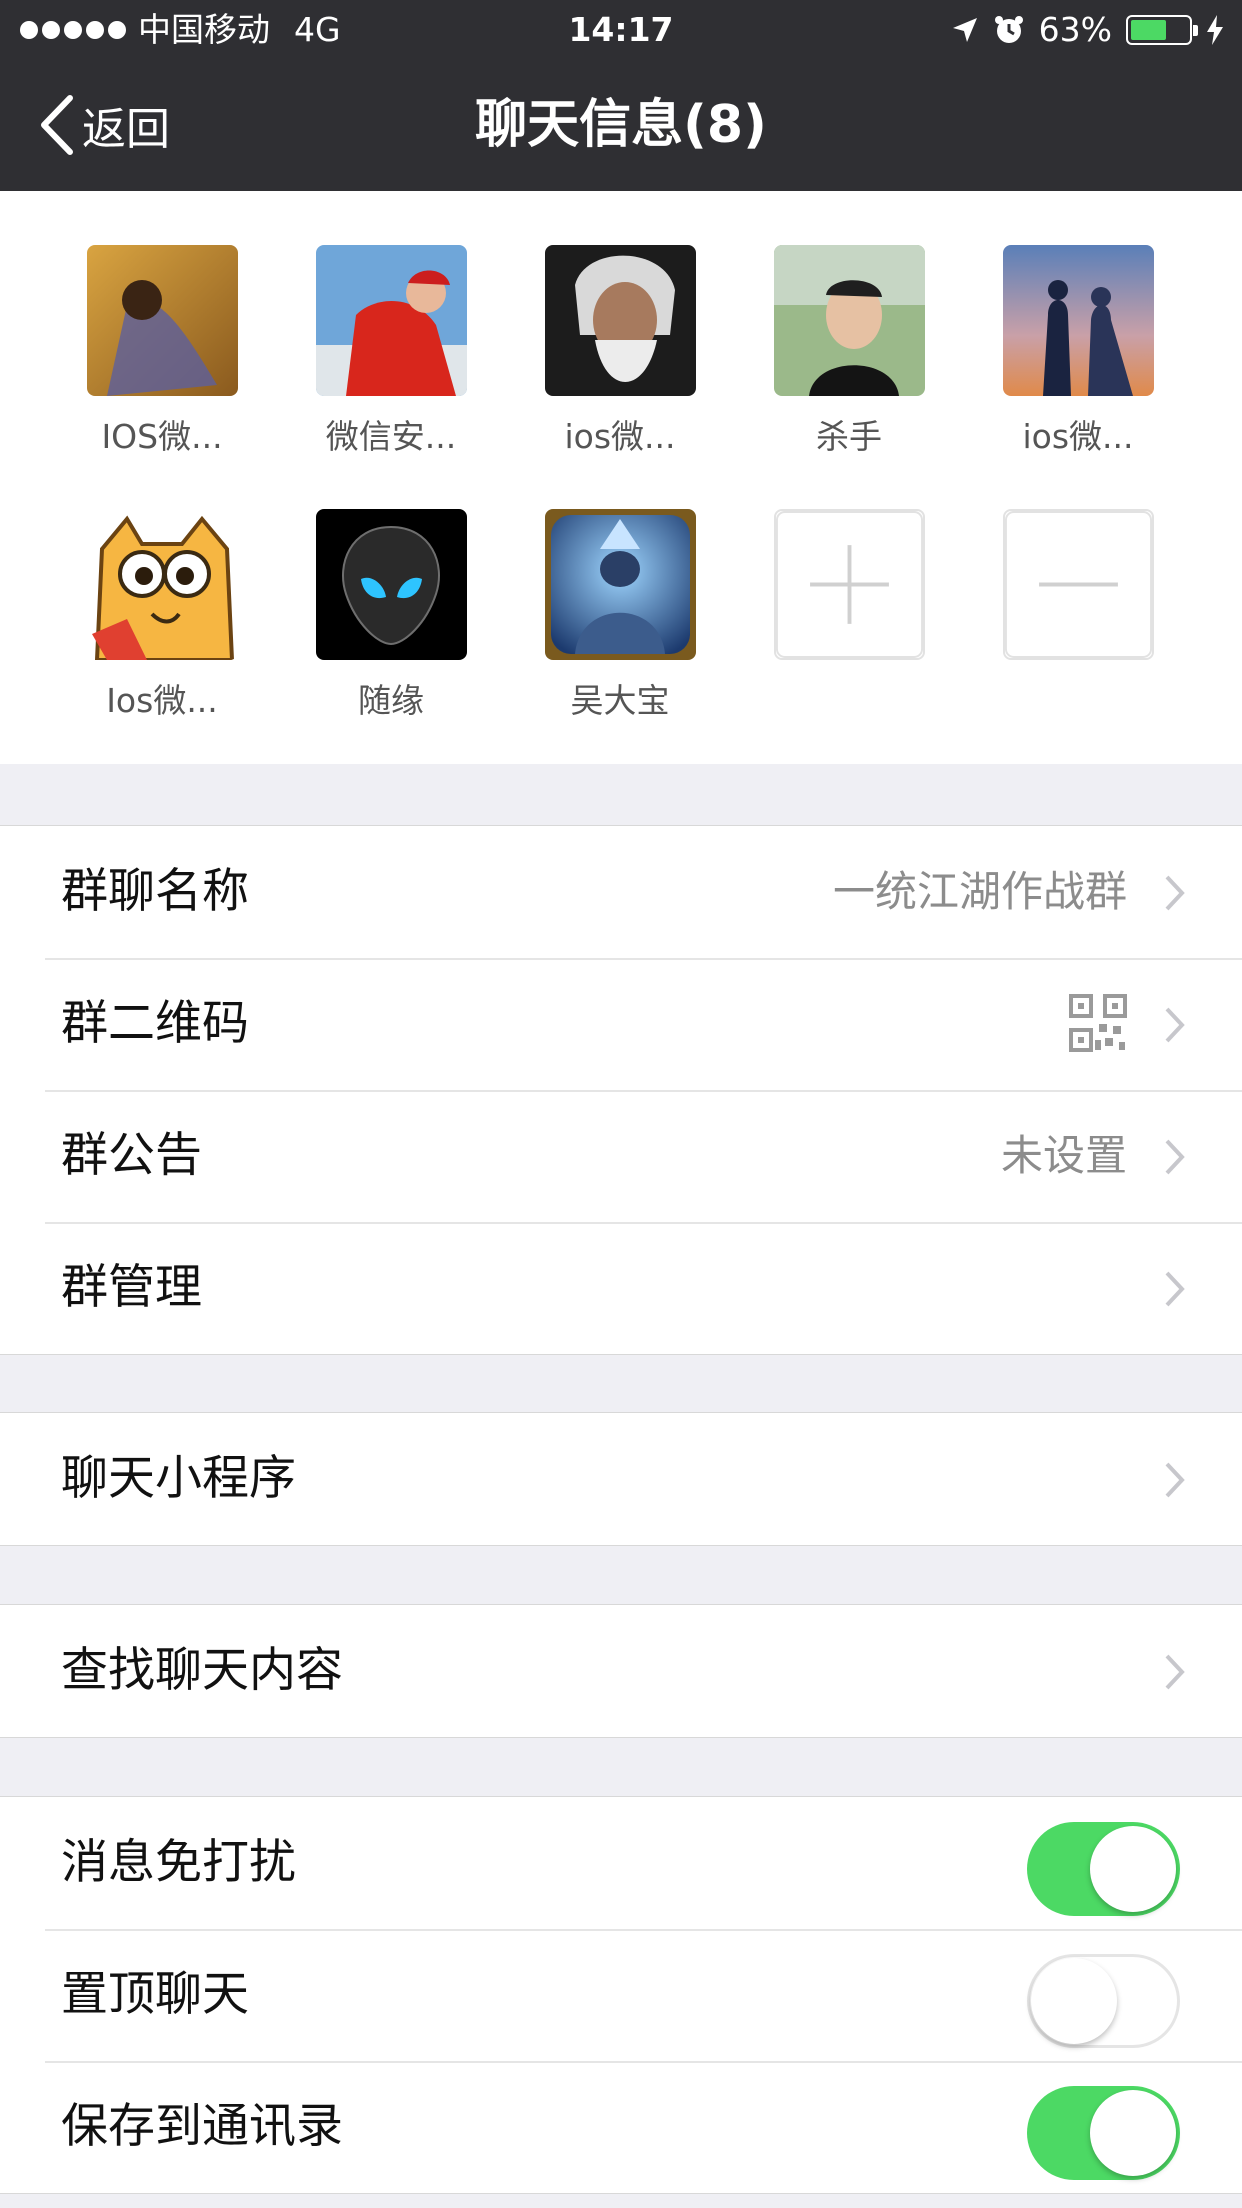 This screenshot has width=1242, height=2208. I want to click on page-title: 聊天信息(8), so click(621, 125).